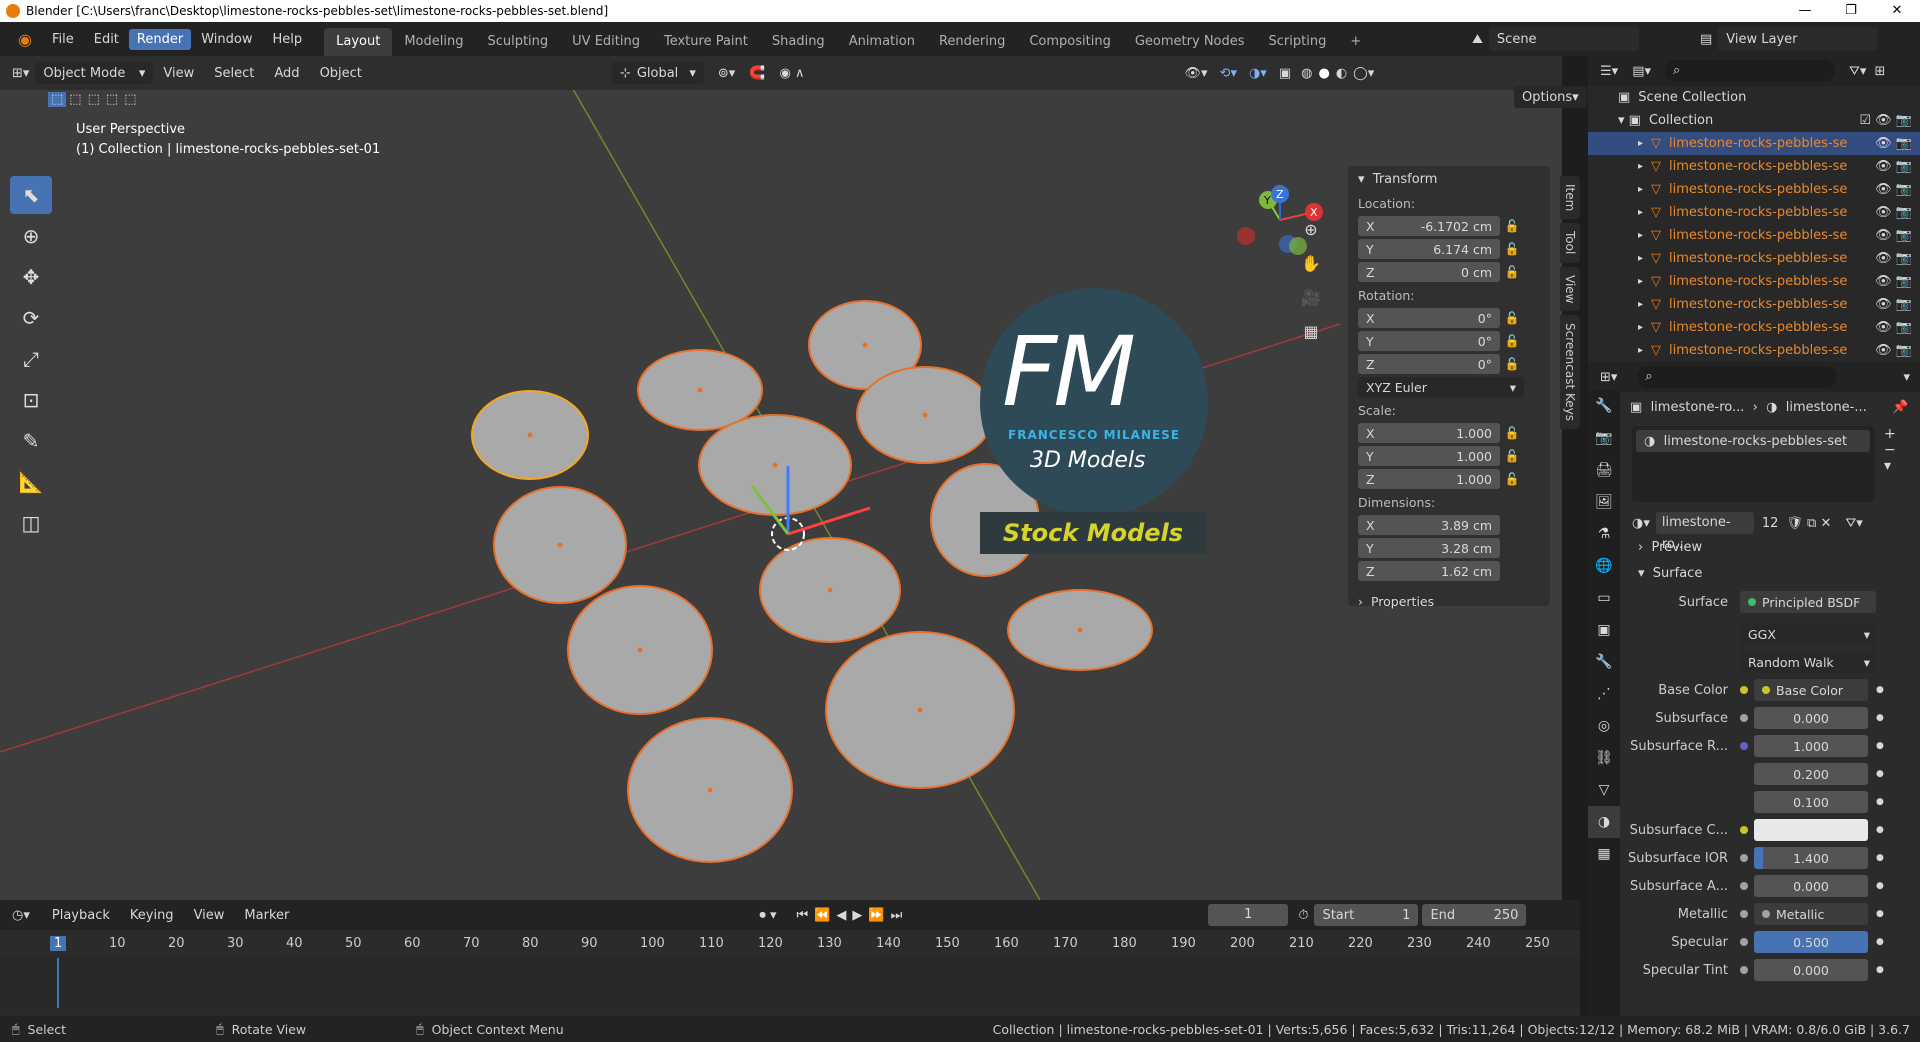 This screenshot has width=1920, height=1042. What do you see at coordinates (1808, 602) in the screenshot?
I see `surface-shader-field: Principled BSDF` at bounding box center [1808, 602].